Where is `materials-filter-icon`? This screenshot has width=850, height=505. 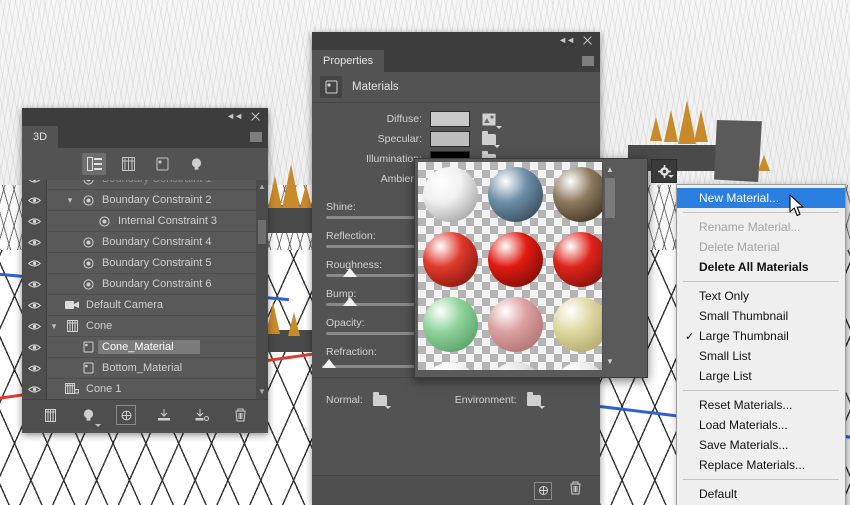
materials-filter-icon is located at coordinates (162, 164).